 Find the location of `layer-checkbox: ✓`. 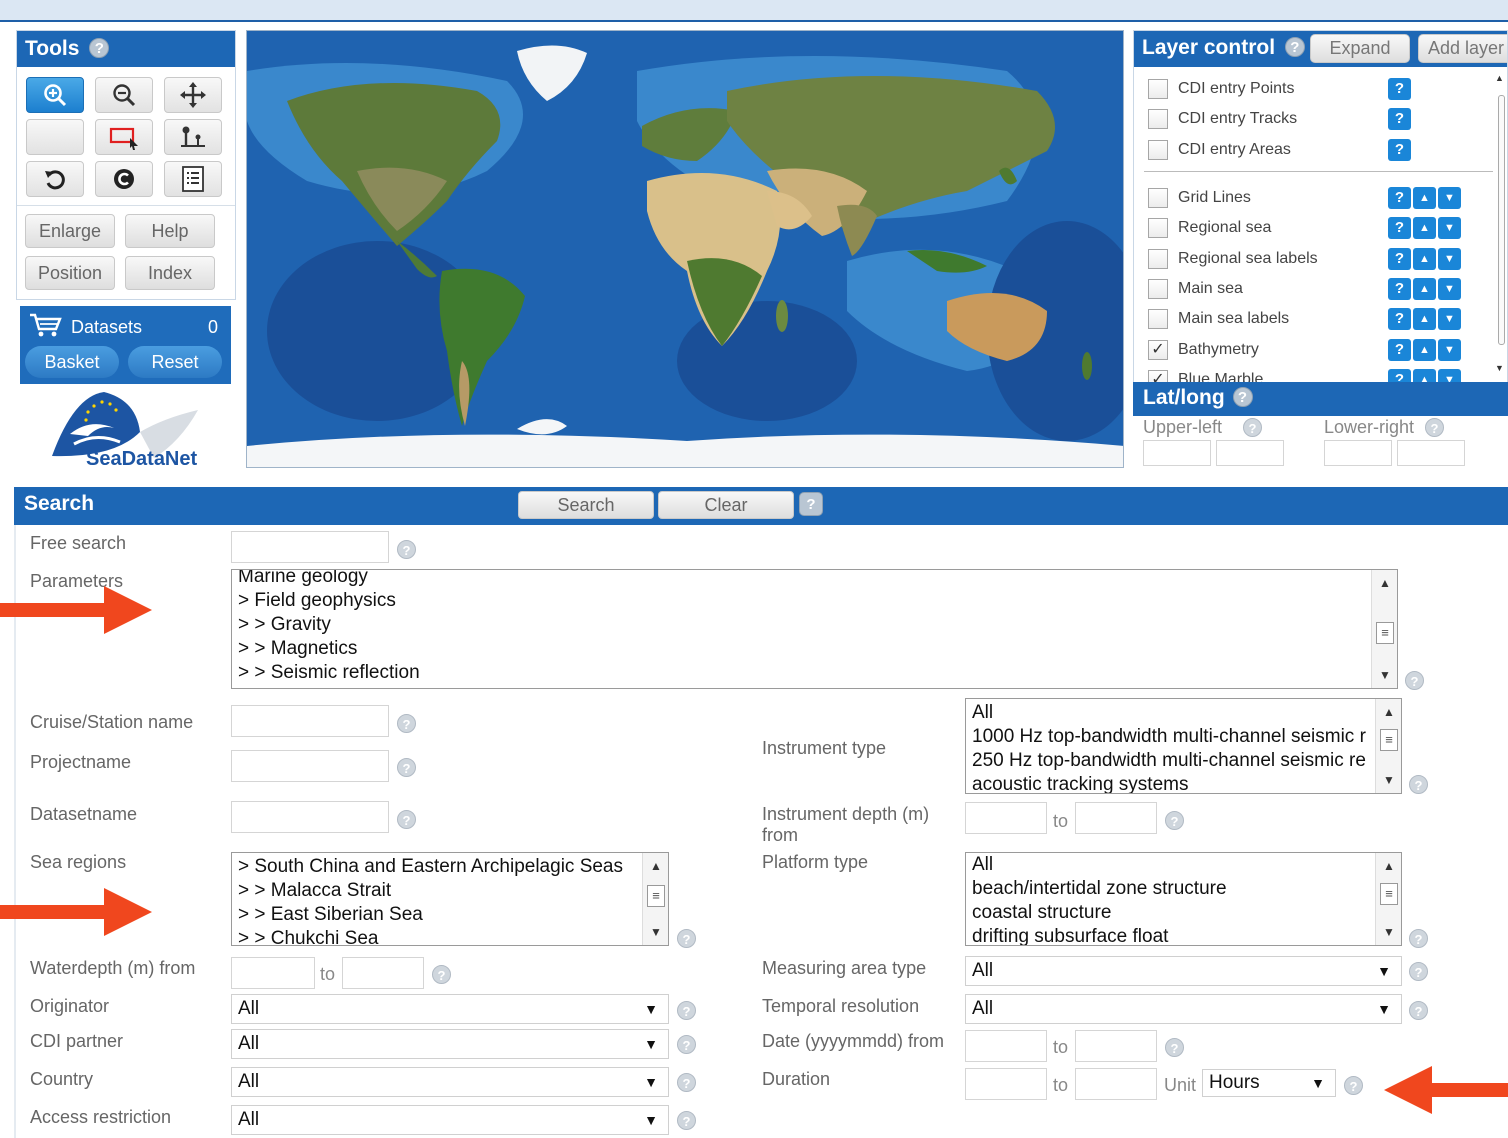

layer-checkbox: ✓ is located at coordinates (1158, 349).